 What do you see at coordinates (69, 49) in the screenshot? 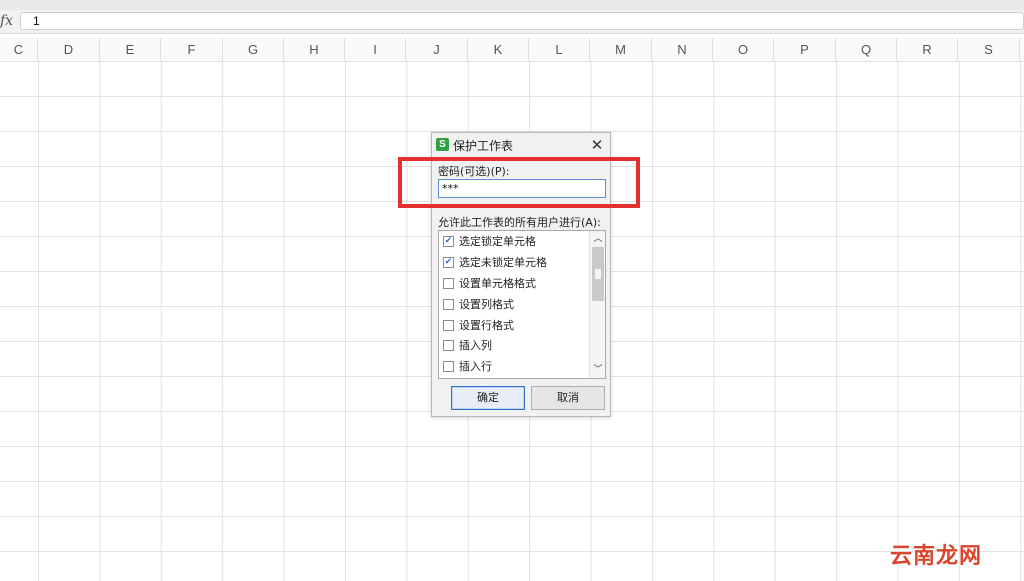
I see `column-header: D` at bounding box center [69, 49].